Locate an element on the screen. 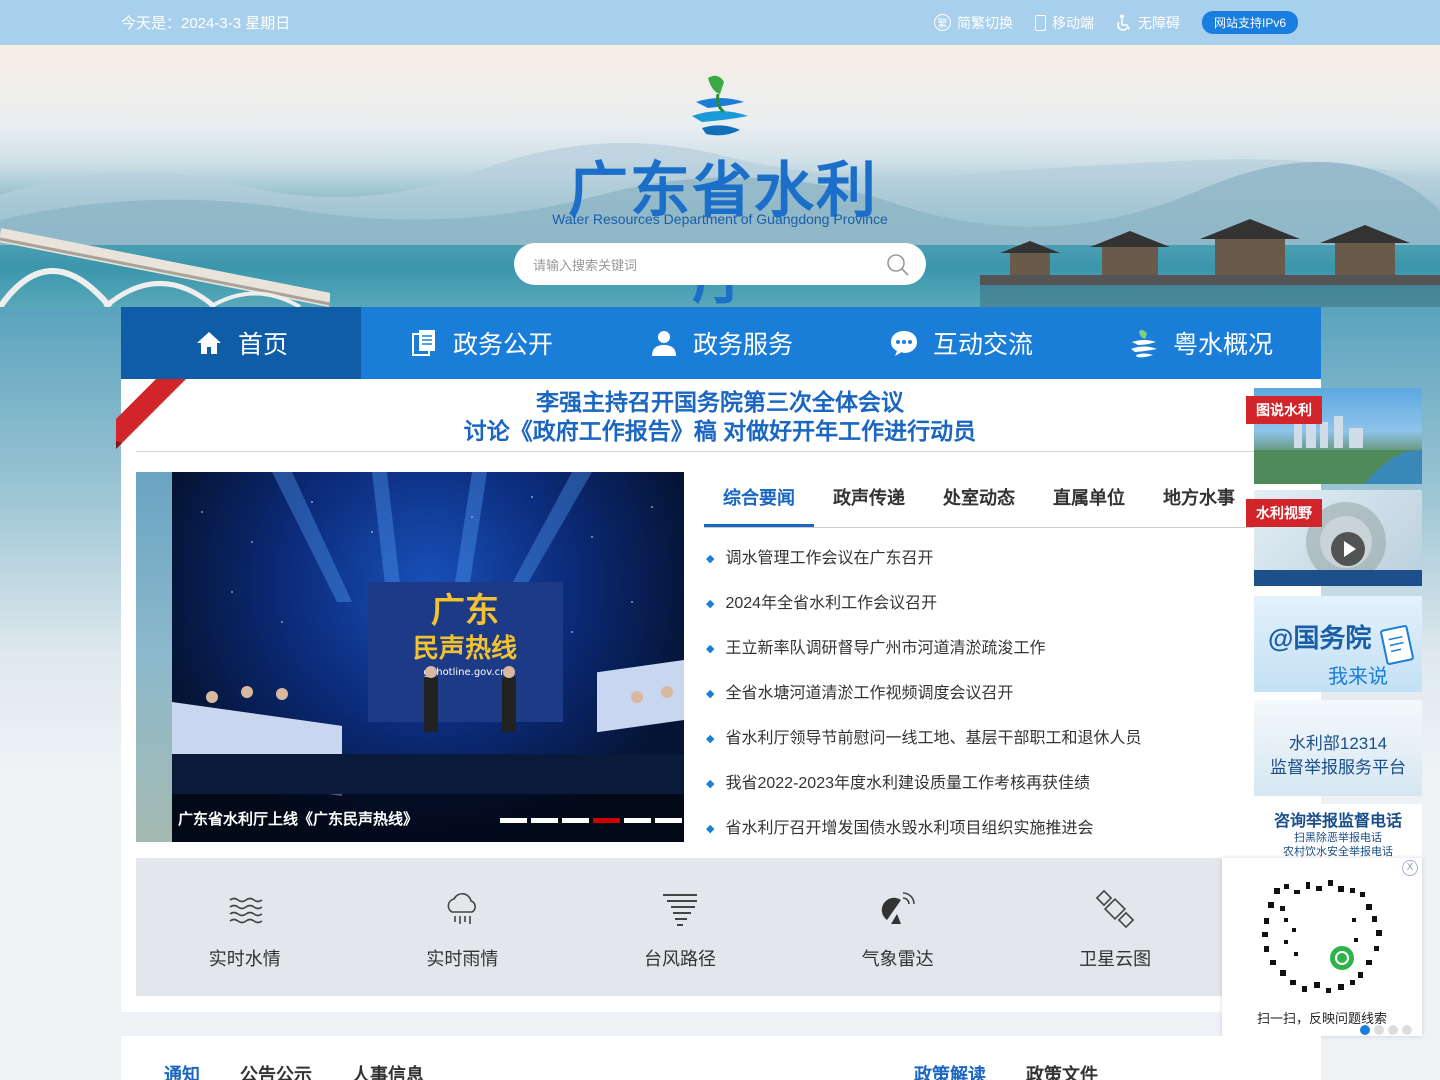  tab-policy-documents: 政策文件 is located at coordinates (1062, 1070).